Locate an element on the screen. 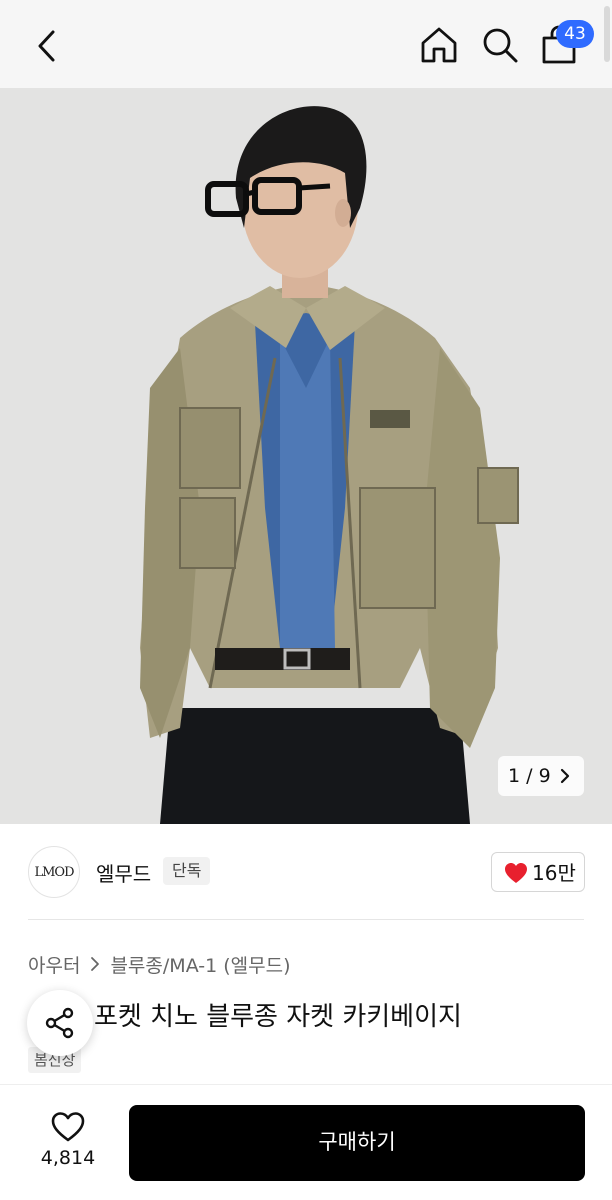 The image size is (612, 1200). wishlist-button: 4,814 is located at coordinates (68, 1142).